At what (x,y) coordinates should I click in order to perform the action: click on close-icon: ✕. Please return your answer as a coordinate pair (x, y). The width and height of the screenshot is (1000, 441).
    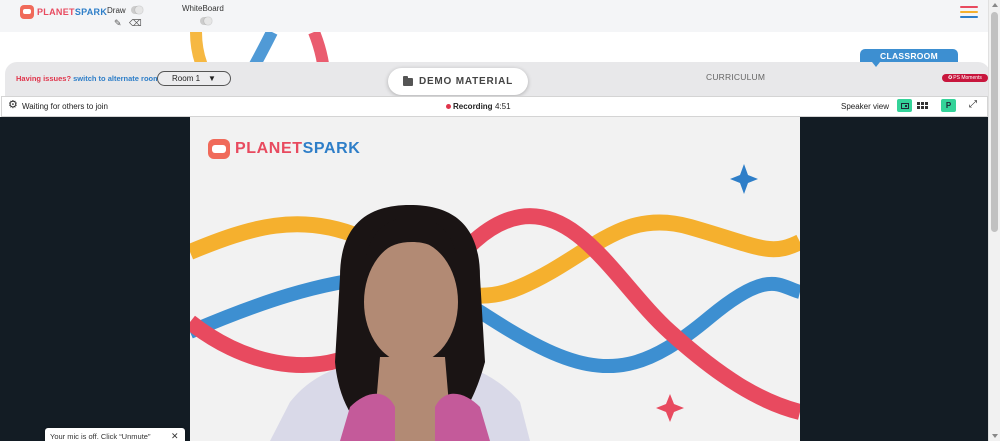
    Looking at the image, I should click on (175, 436).